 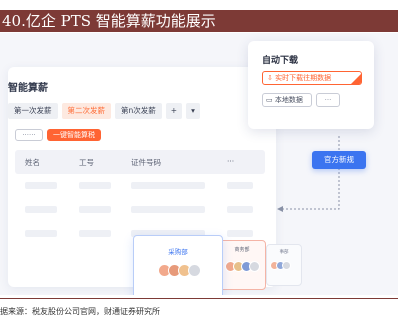 I want to click on cloud-download-icon: ⇩, so click(x=271, y=78).